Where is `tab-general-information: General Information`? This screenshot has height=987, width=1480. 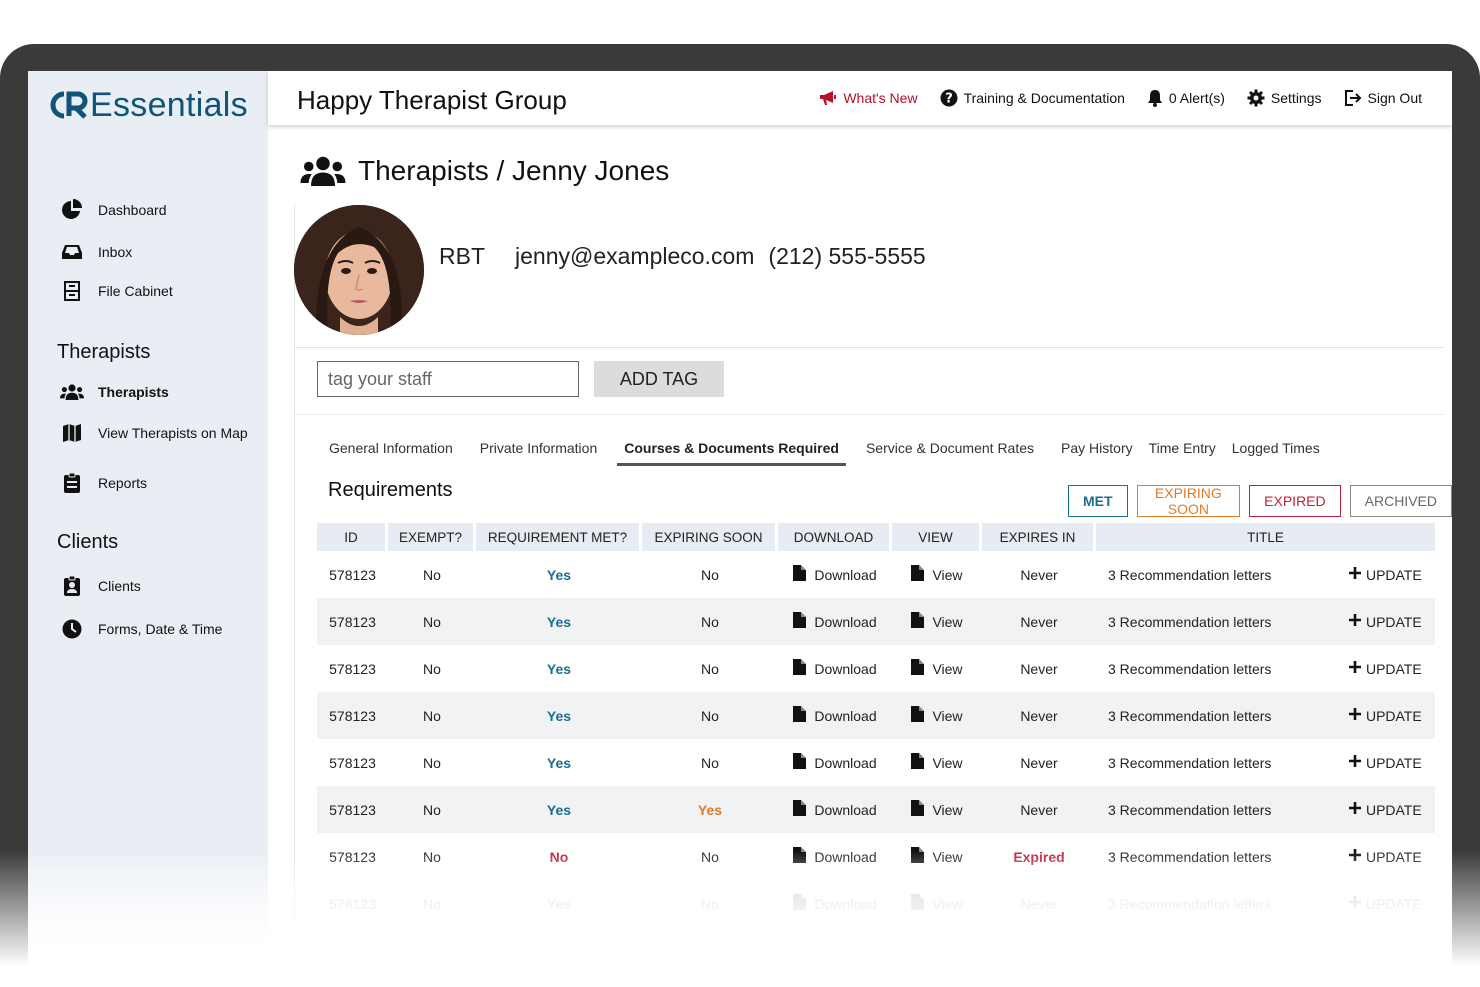 tab-general-information: General Information is located at coordinates (391, 453).